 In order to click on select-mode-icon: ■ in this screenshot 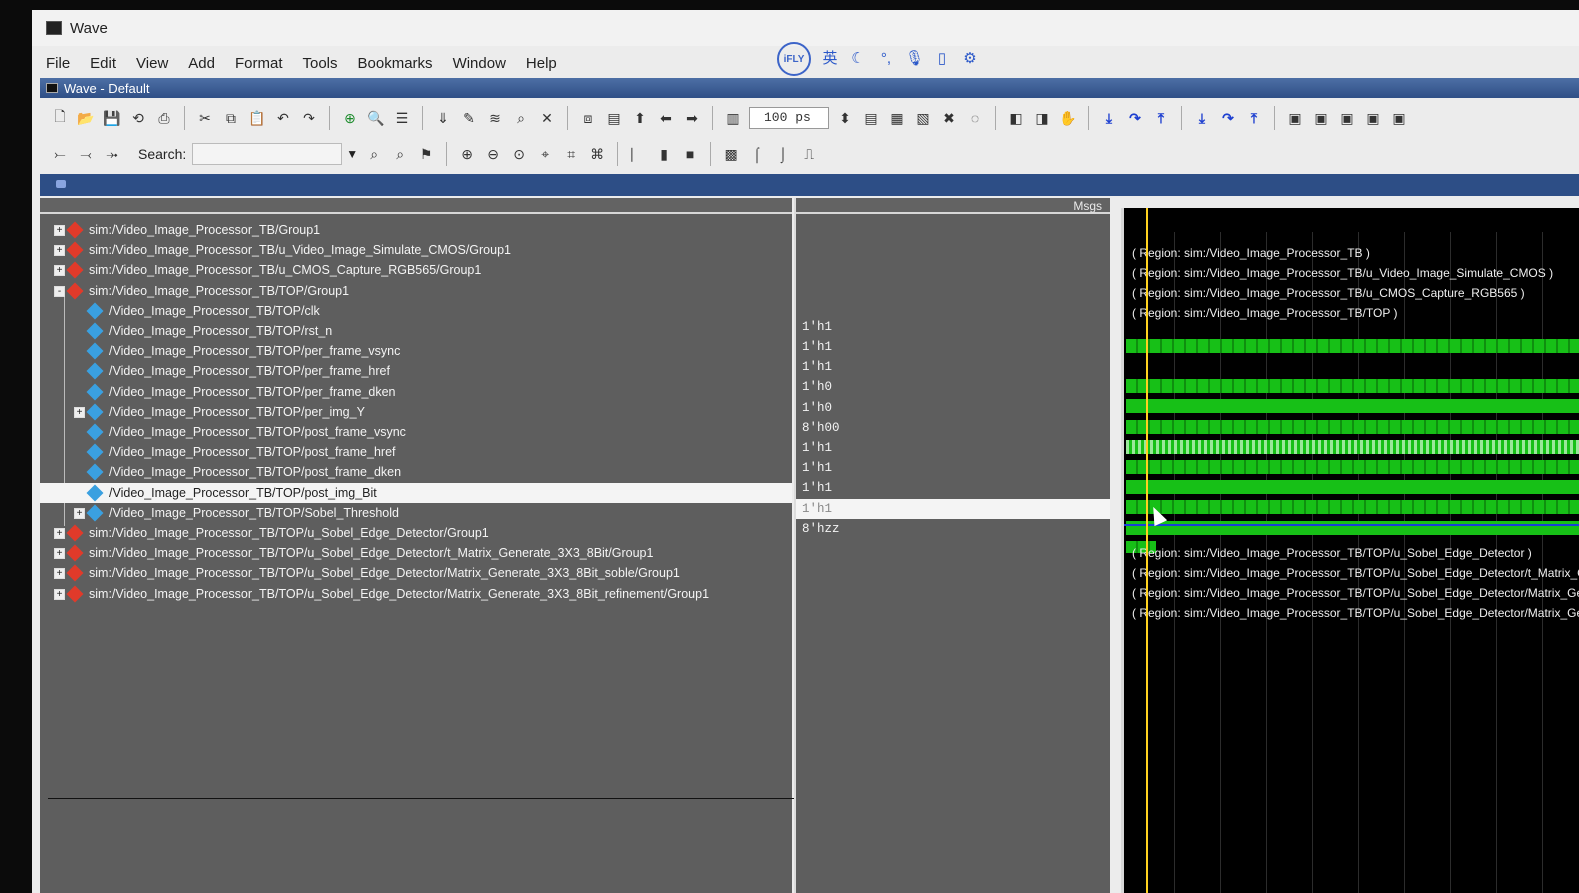, I will do `click(690, 154)`.